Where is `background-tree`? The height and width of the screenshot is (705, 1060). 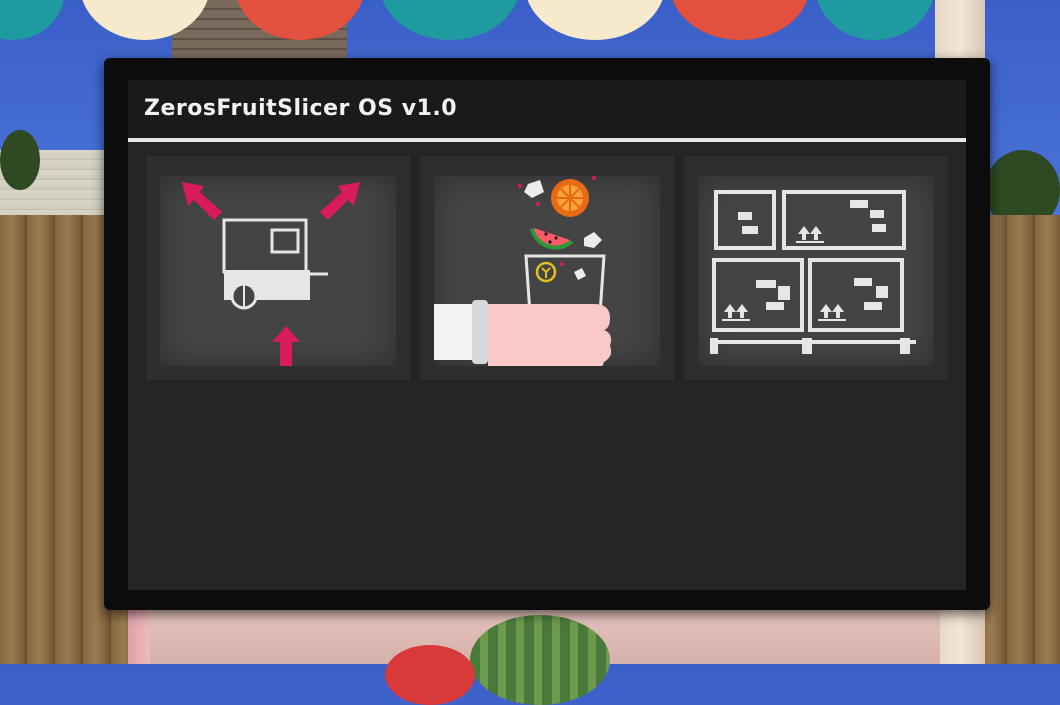
background-tree is located at coordinates (20, 160).